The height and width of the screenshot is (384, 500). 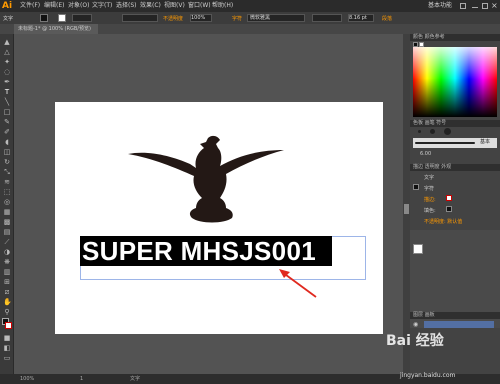 I want to click on brush-dot-large, so click(x=447, y=131).